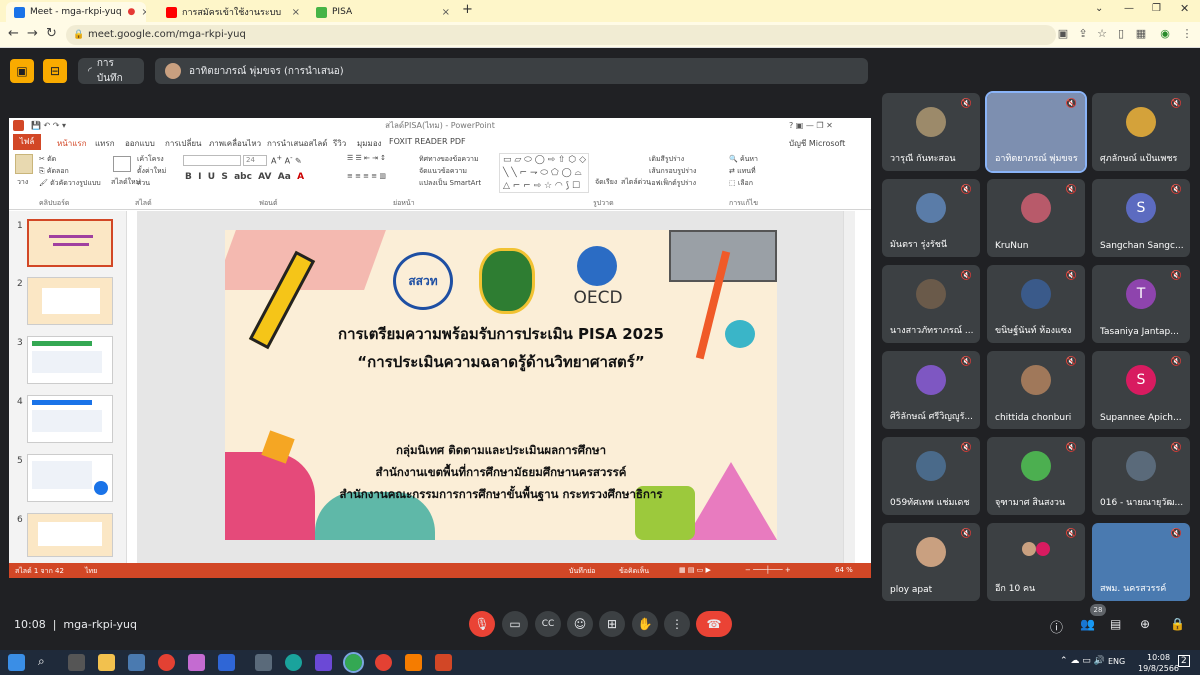  I want to click on clock: 10:08 19/8/2566, so click(1158, 663).